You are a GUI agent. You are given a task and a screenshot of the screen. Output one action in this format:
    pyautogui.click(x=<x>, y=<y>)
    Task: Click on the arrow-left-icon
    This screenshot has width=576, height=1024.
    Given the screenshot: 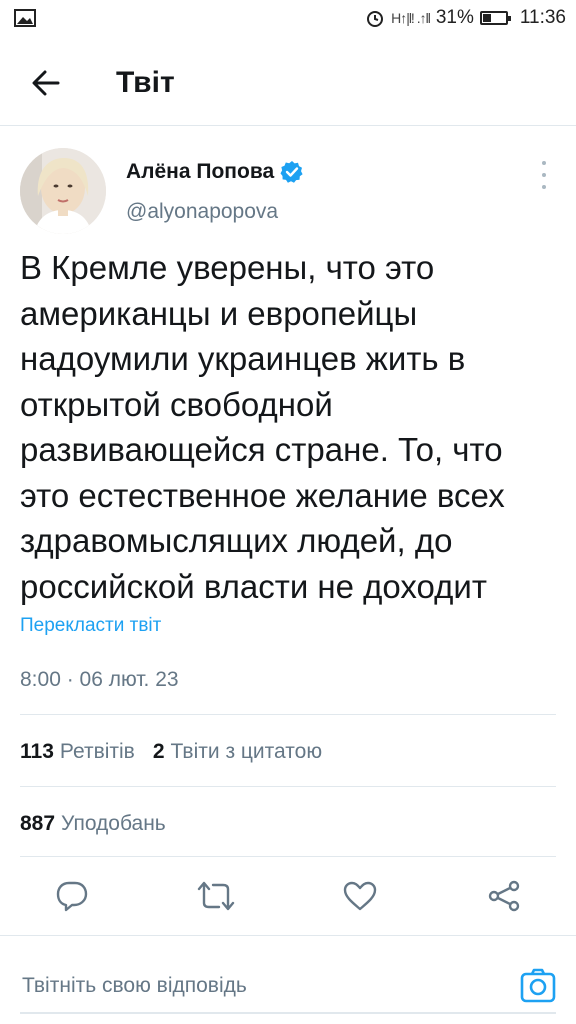 What is the action you would take?
    pyautogui.click(x=46, y=82)
    